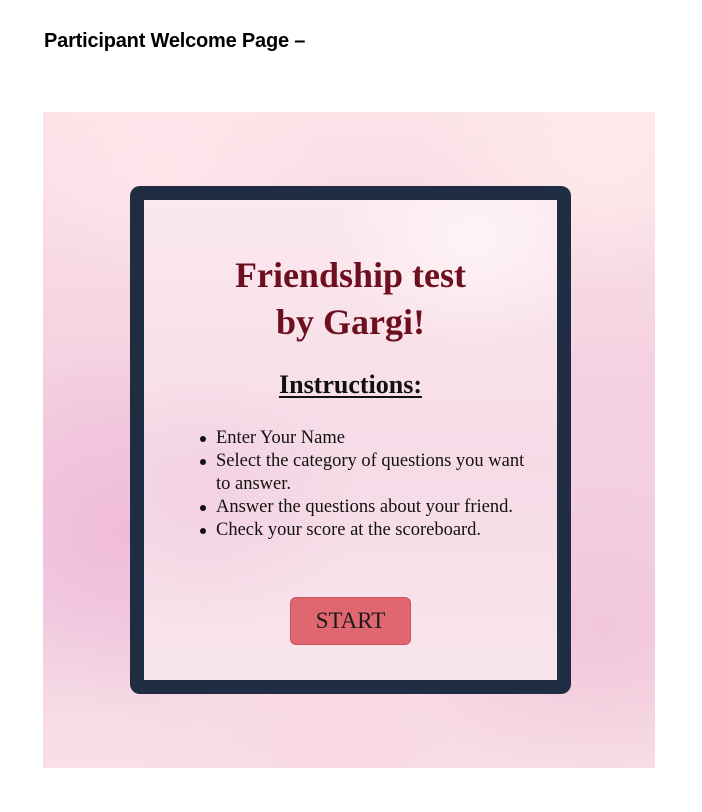 The image size is (702, 812). Describe the element at coordinates (350, 384) in the screenshot. I see `instructions-heading: Instructions:` at that location.